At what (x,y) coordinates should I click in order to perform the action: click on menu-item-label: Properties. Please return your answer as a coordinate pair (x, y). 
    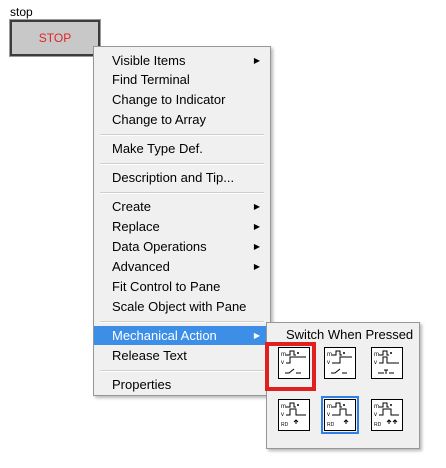
    Looking at the image, I should click on (142, 384).